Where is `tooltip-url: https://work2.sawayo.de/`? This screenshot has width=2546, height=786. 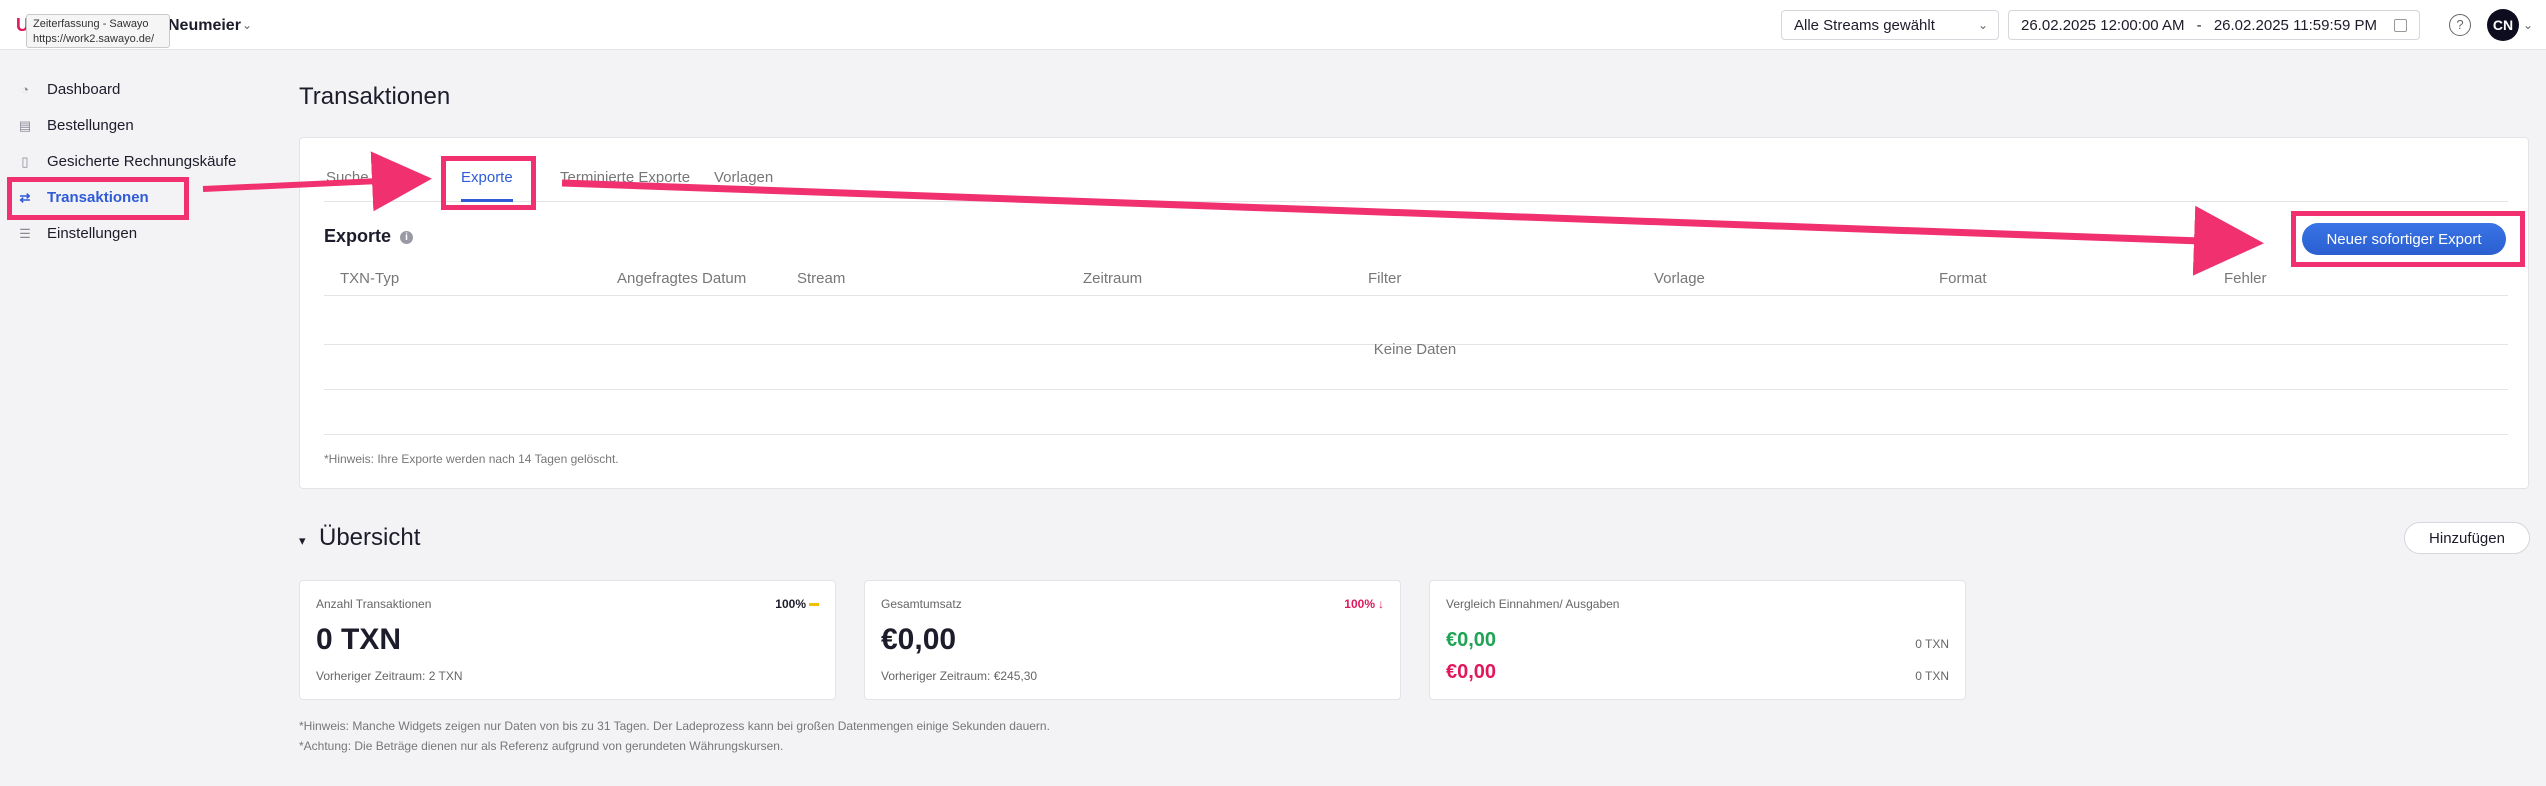
tooltip-url: https://work2.sawayo.de/ is located at coordinates (94, 39).